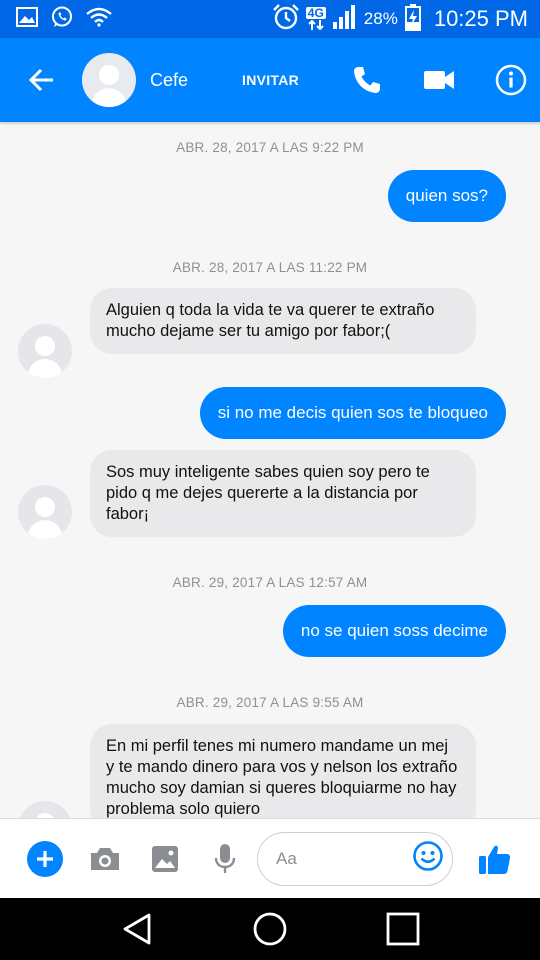  I want to click on wifi-notification-icon, so click(99, 19).